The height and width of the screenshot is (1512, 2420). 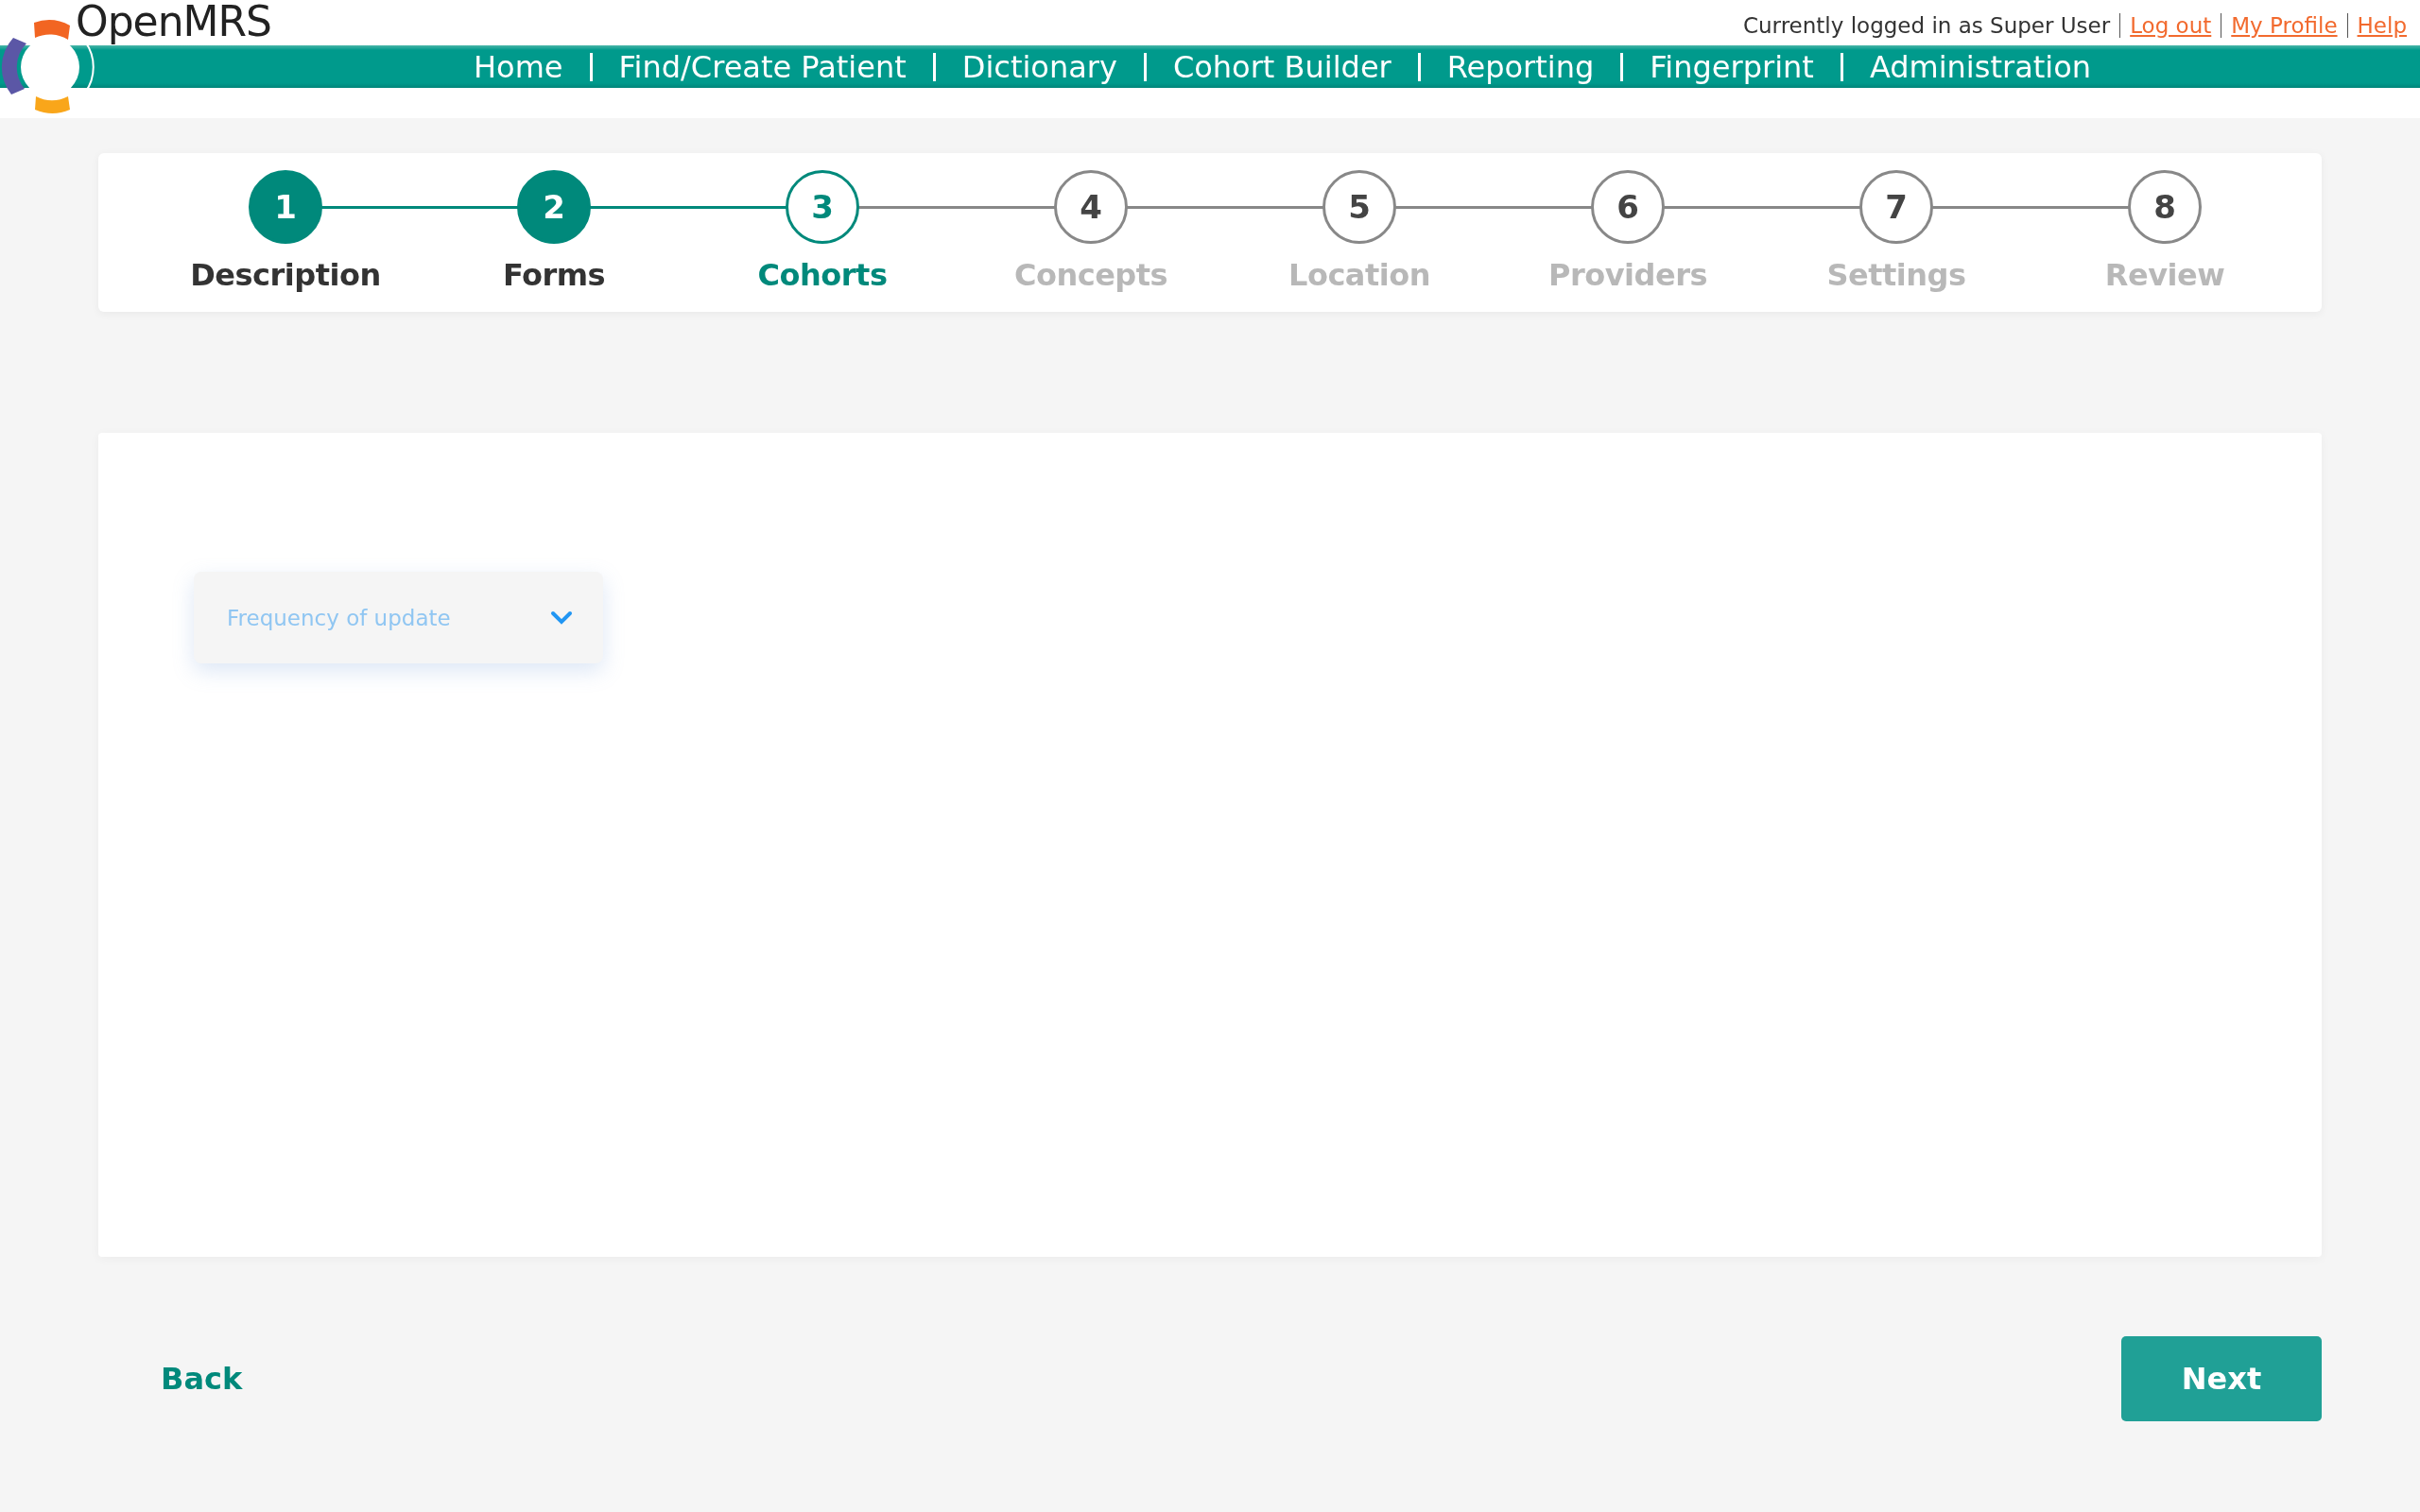 What do you see at coordinates (1896, 275) in the screenshot?
I see `step-label: Settings` at bounding box center [1896, 275].